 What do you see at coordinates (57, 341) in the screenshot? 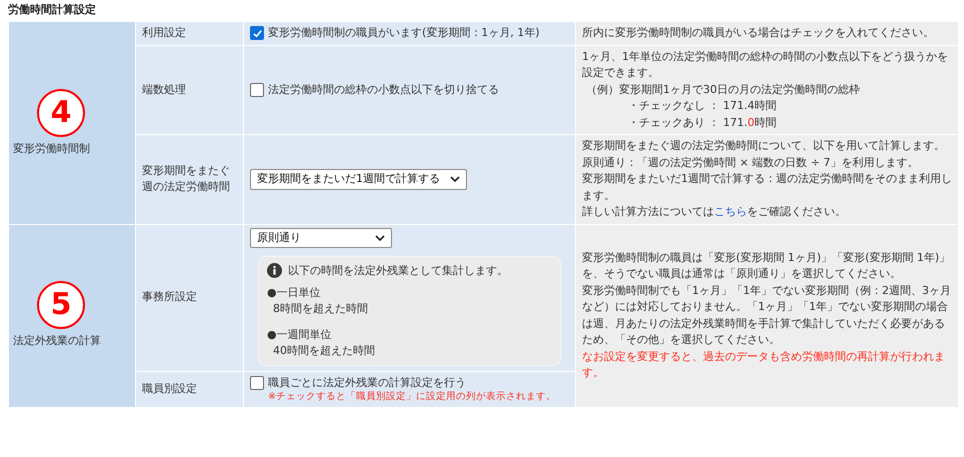
I see `section-name: 法定外残業の計算` at bounding box center [57, 341].